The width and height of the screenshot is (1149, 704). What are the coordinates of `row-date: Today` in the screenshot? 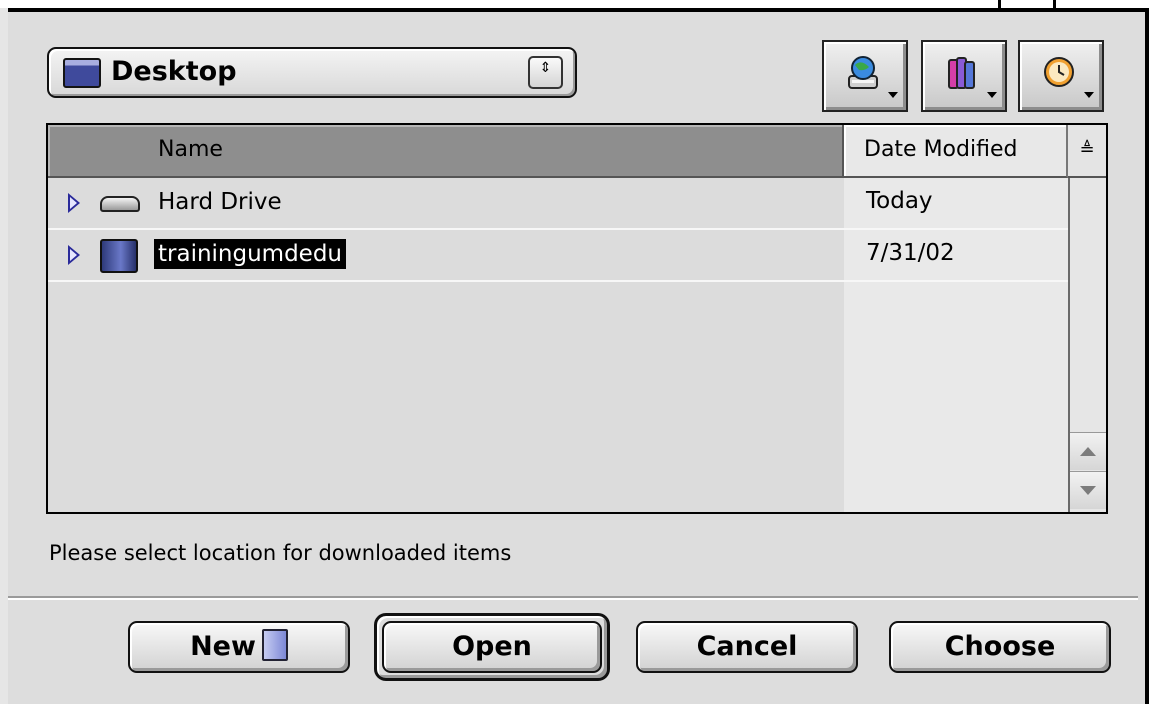 It's located at (899, 201).